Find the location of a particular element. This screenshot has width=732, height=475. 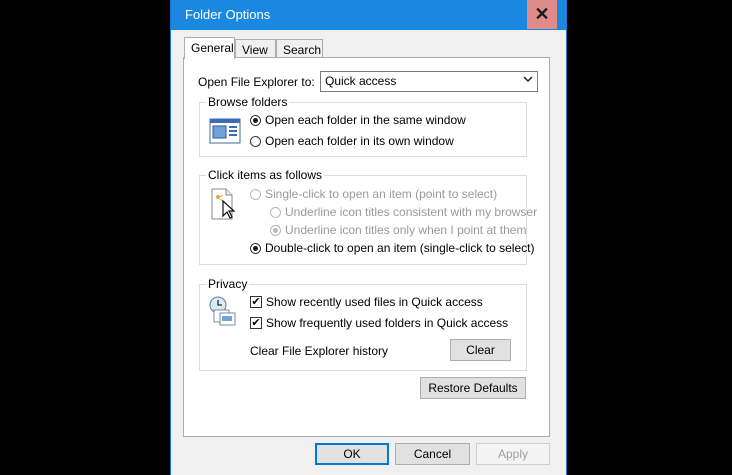

close-button: ✕ is located at coordinates (542, 14).